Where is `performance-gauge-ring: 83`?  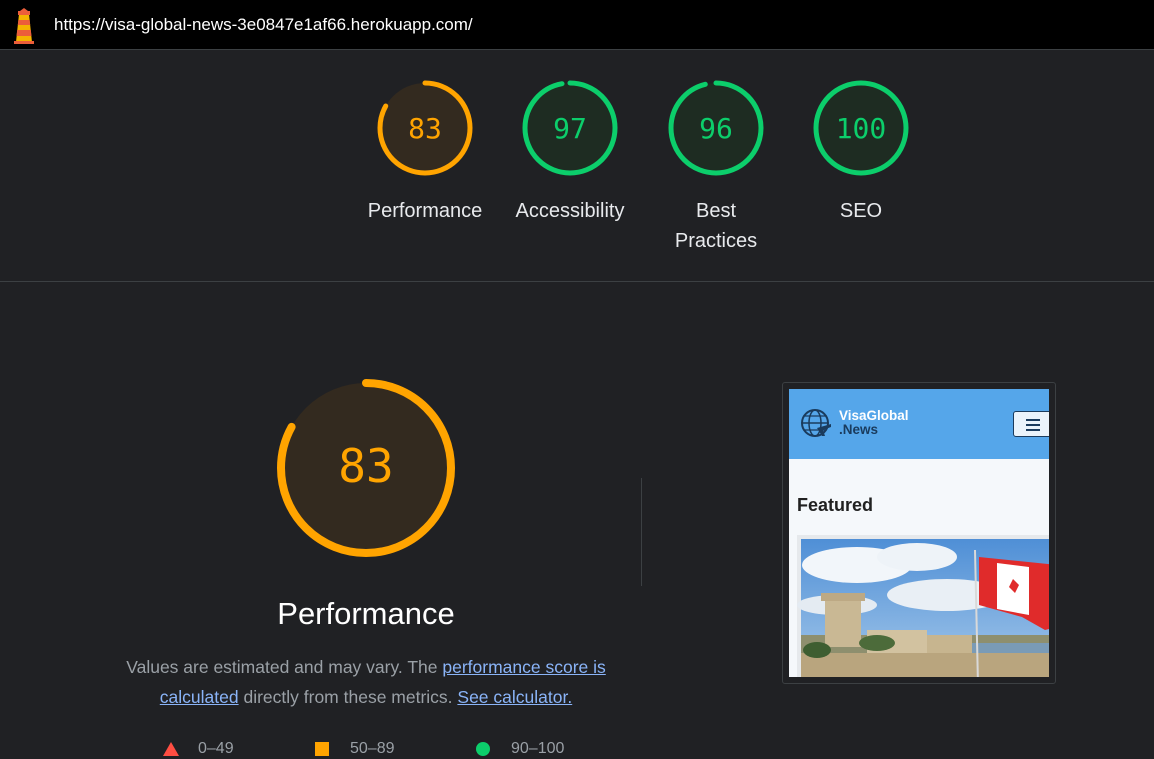 performance-gauge-ring: 83 is located at coordinates (425, 128).